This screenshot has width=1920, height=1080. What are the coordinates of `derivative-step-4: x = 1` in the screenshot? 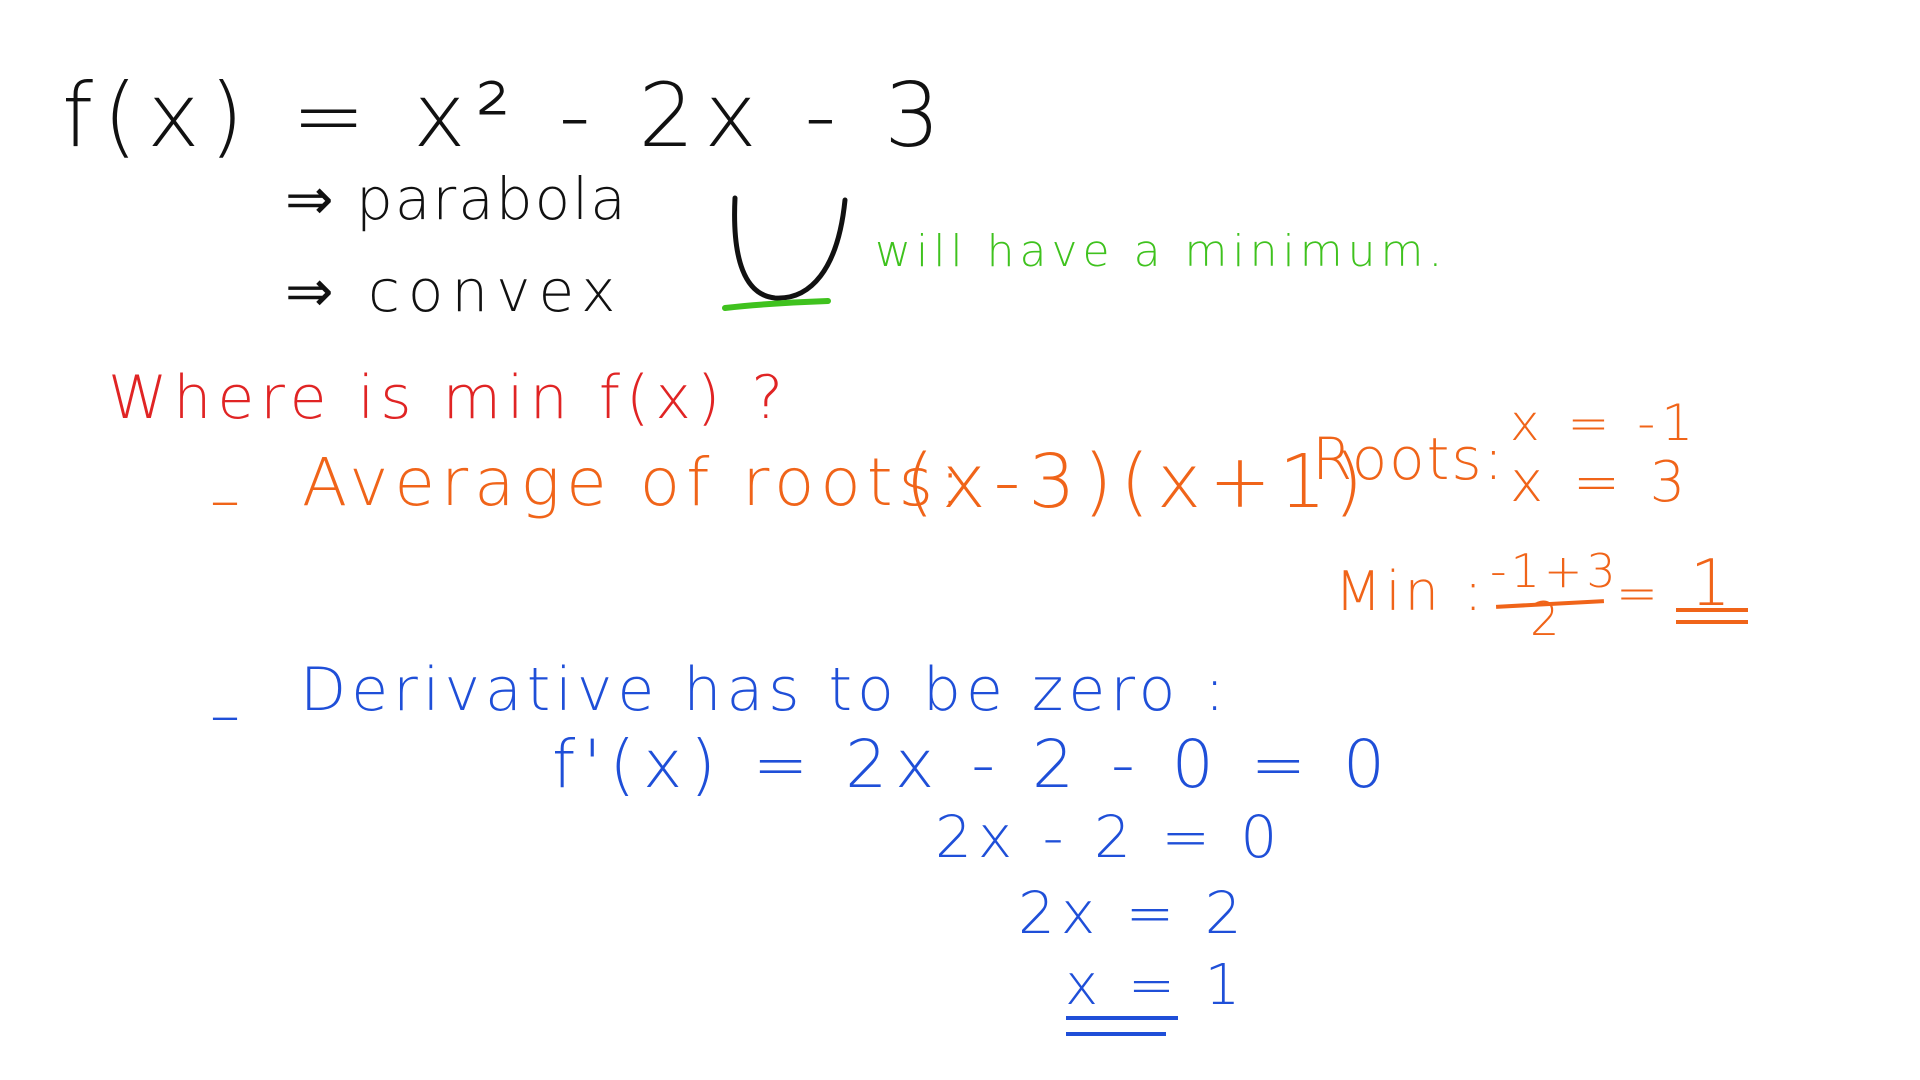 It's located at (1156, 985).